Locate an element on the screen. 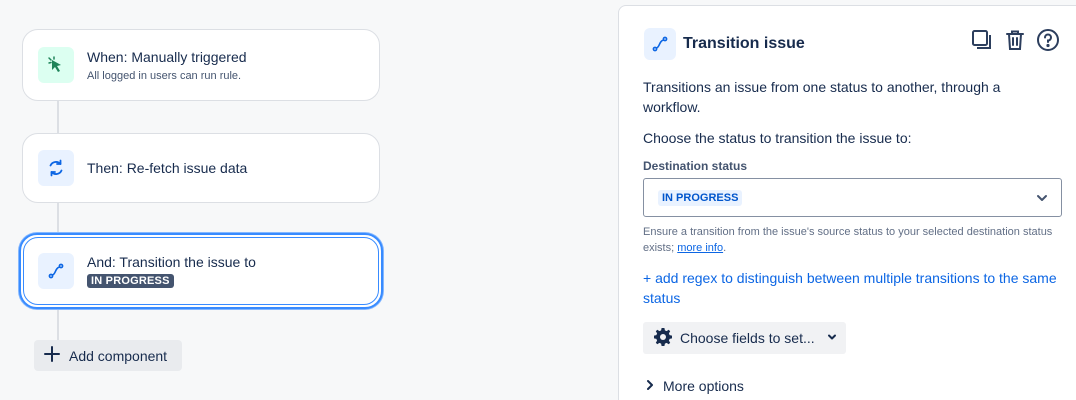 This screenshot has height=400, width=1076. more-info-link: more info is located at coordinates (700, 248).